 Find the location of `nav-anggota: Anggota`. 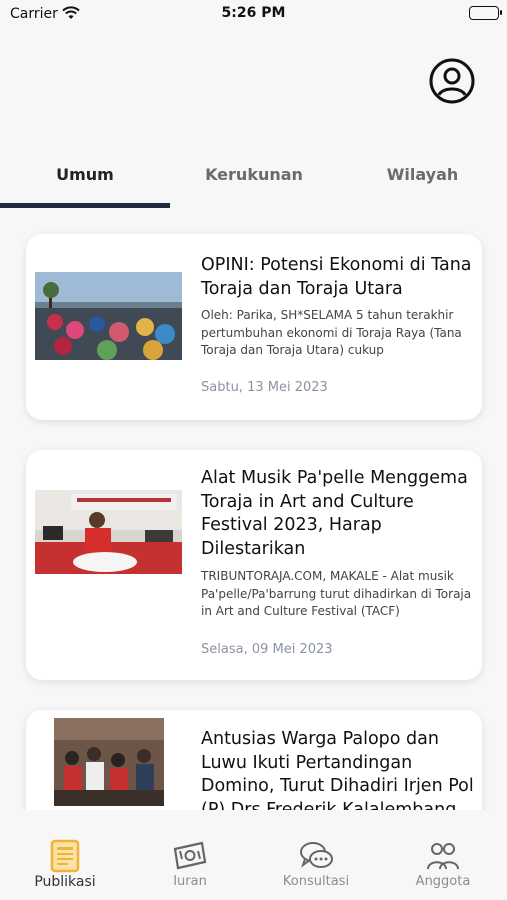

nav-anggota: Anggota is located at coordinates (443, 855).